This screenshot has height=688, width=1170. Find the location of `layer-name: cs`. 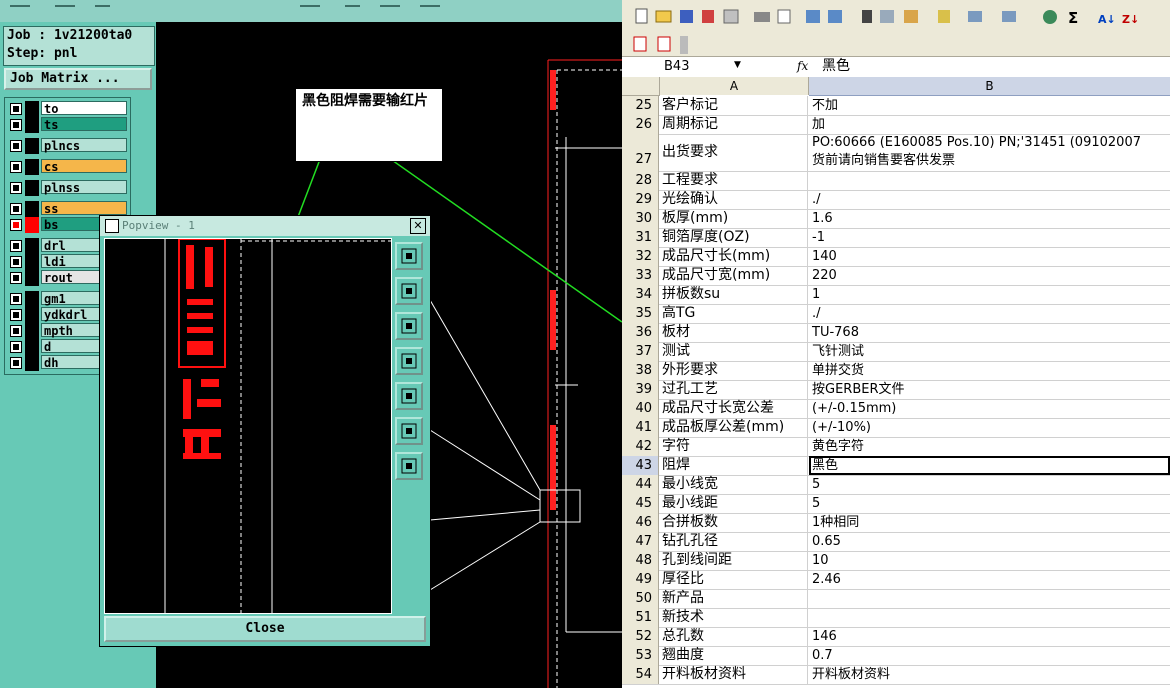

layer-name: cs is located at coordinates (84, 166).